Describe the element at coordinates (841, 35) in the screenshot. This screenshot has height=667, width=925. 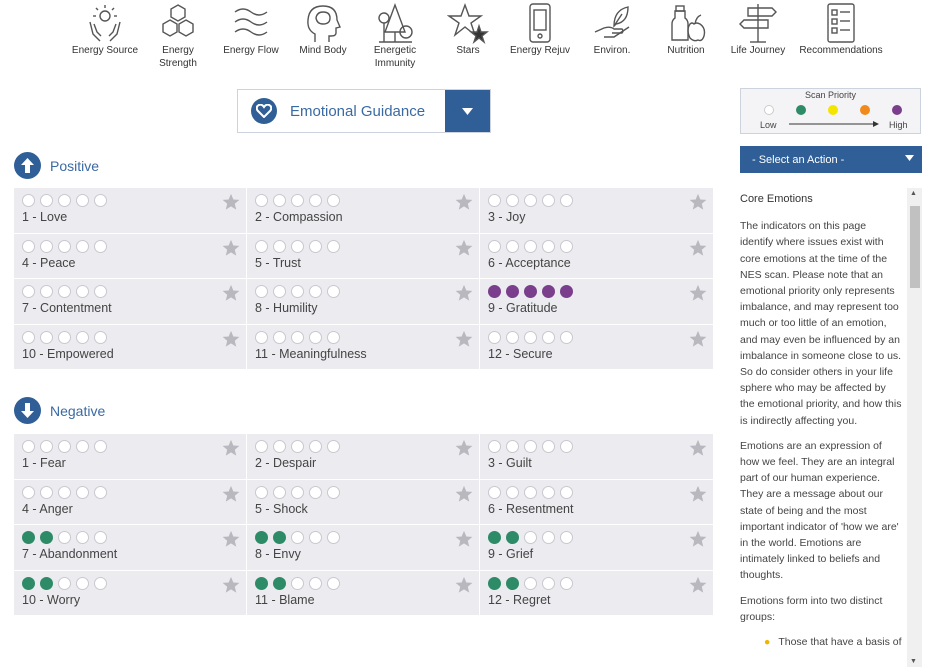
I see `nav-recommendations: Recommendations` at that location.